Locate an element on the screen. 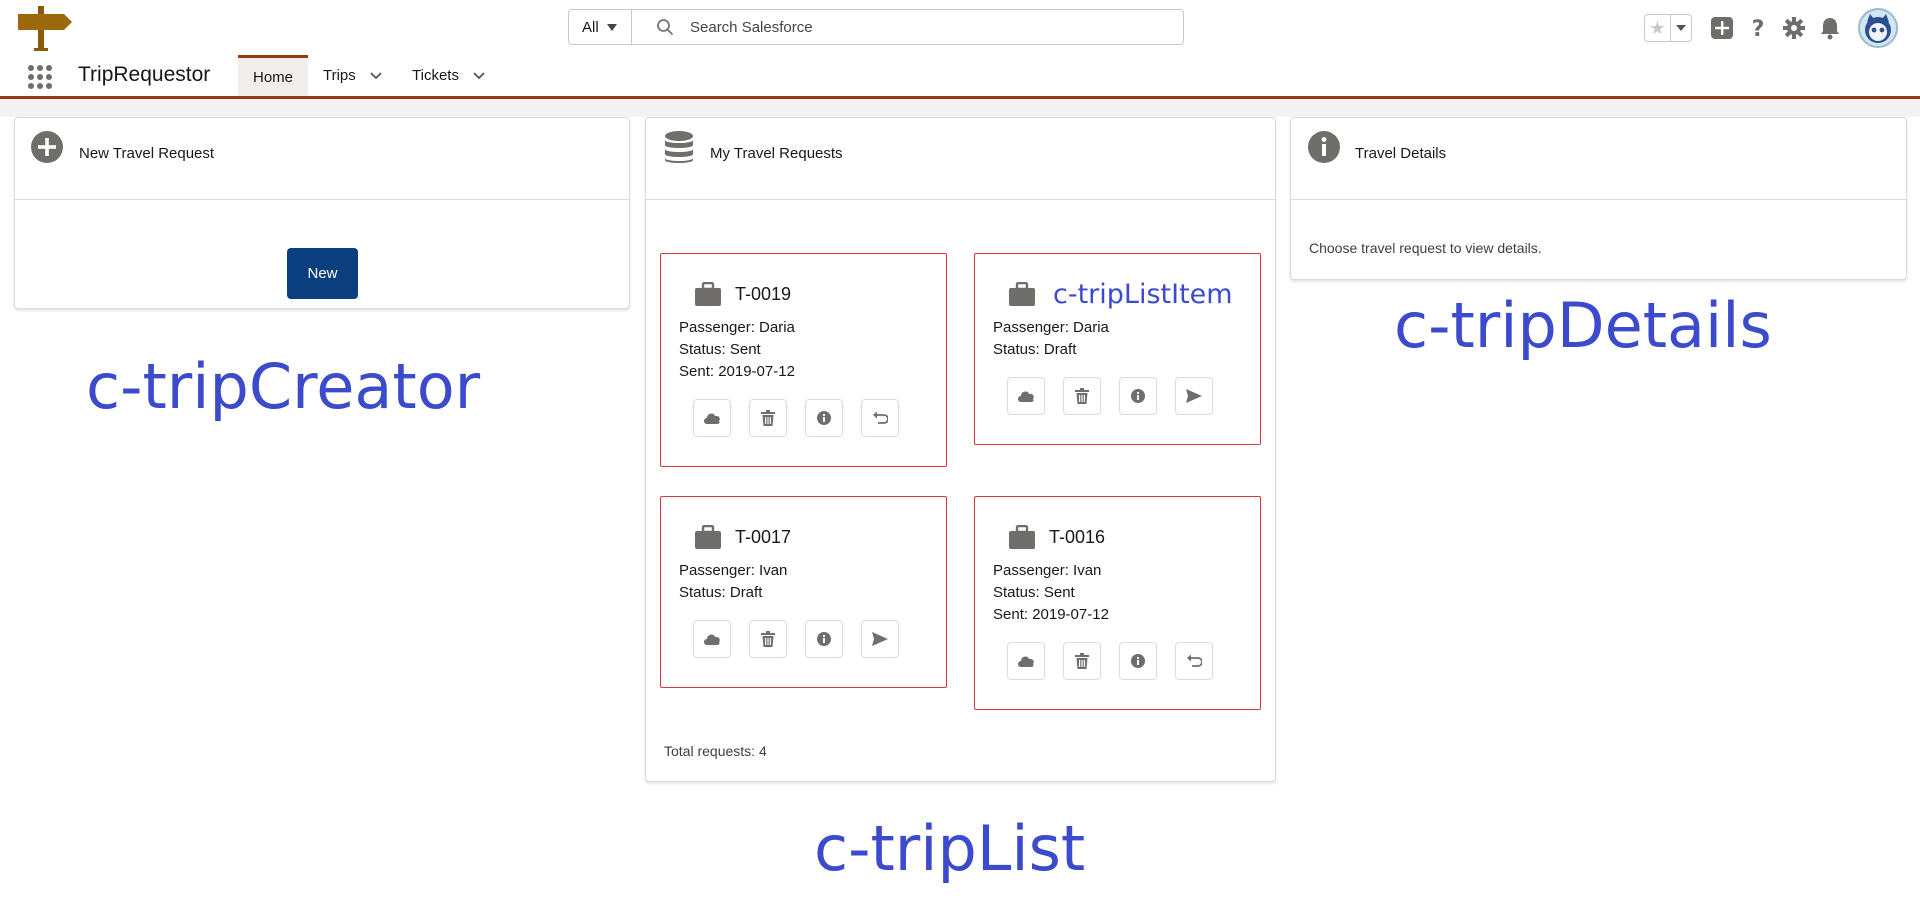 Image resolution: width=1920 pixels, height=902 pixels. app-navigation-bar: TripRequestor Home Trips Tickets is located at coordinates (960, 77).